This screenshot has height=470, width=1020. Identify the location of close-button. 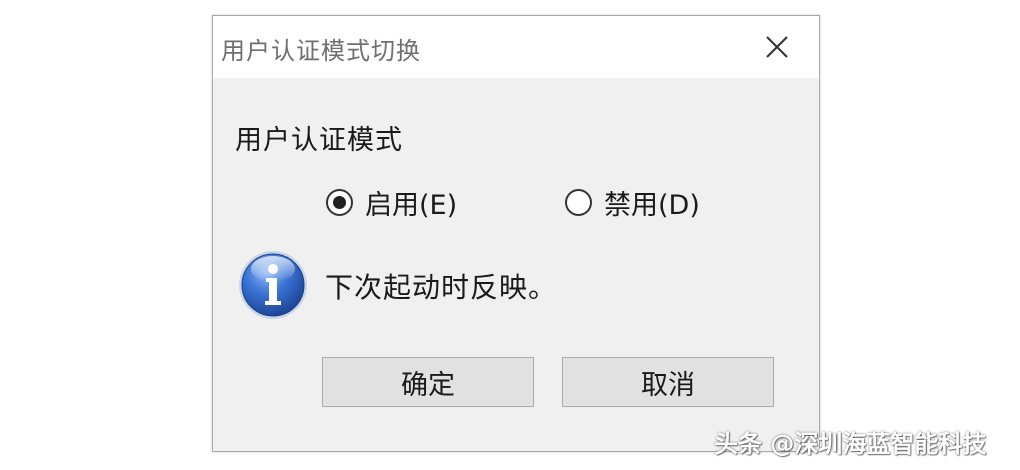
(777, 47).